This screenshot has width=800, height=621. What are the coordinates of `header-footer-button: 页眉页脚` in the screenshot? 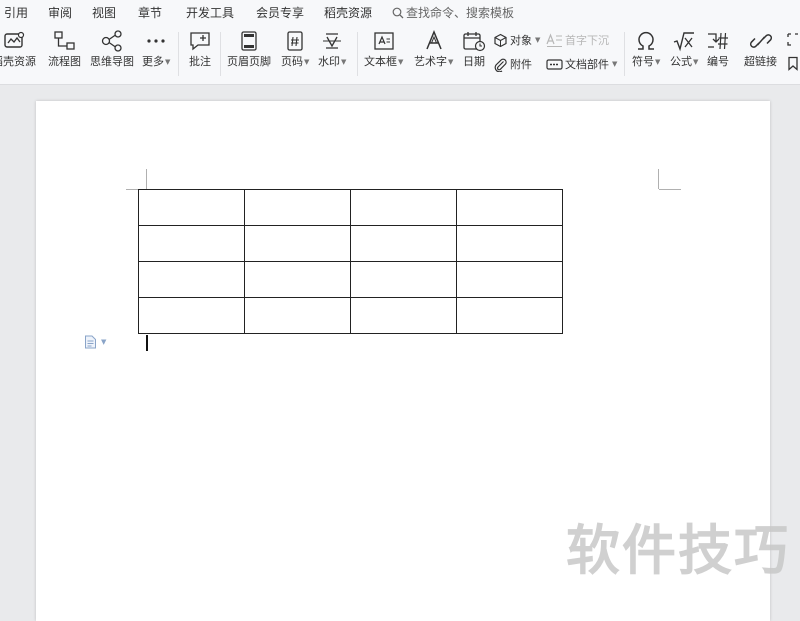 It's located at (249, 49).